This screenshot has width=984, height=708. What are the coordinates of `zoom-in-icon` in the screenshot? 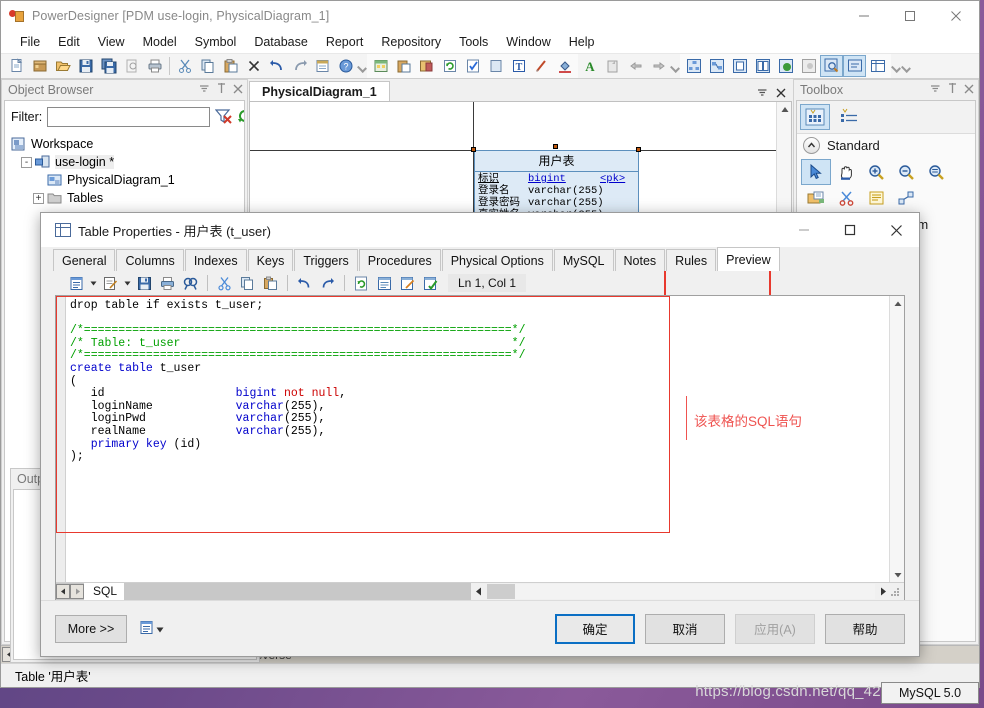 It's located at (876, 172).